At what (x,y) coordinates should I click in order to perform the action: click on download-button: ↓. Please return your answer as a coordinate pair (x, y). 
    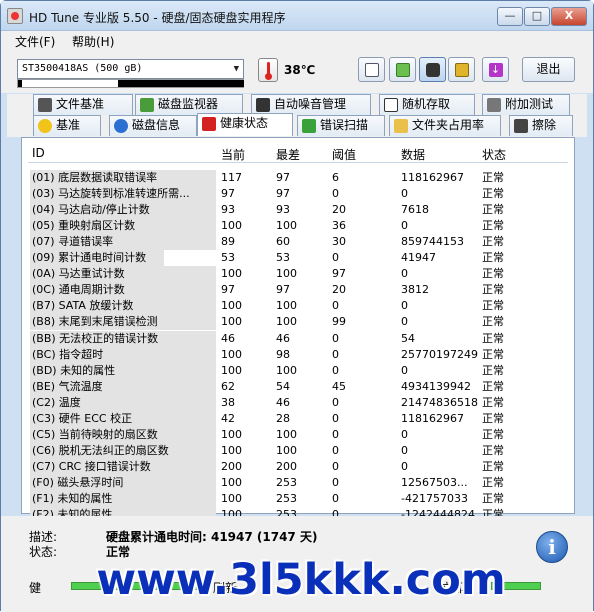
    Looking at the image, I should click on (495, 69).